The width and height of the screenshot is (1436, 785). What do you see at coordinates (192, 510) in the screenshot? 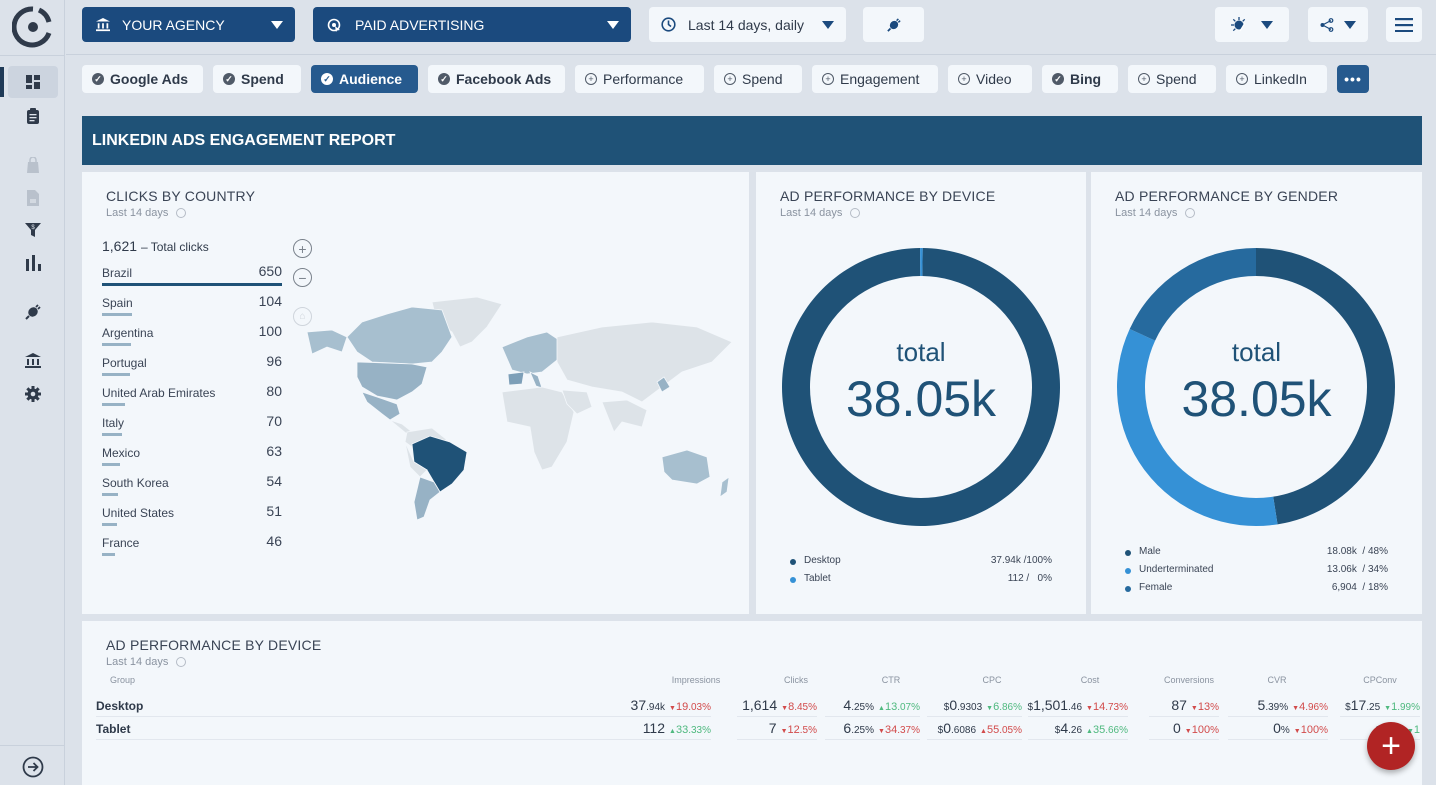
I see `country-row: United States 51` at bounding box center [192, 510].